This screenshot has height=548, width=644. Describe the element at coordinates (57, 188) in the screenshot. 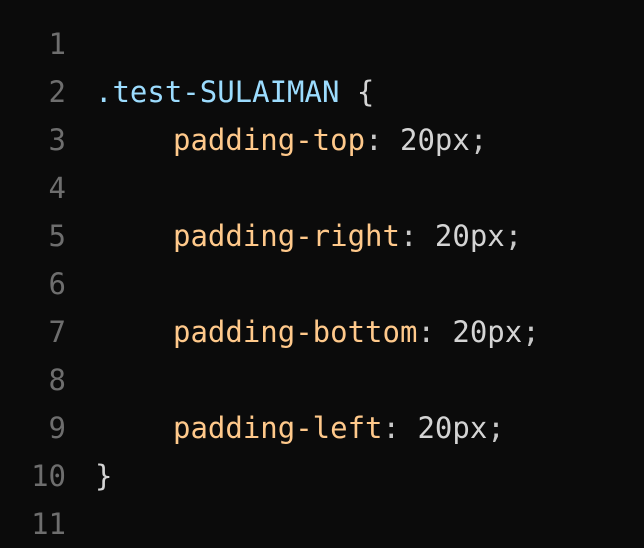

I see `line-number: 4` at that location.